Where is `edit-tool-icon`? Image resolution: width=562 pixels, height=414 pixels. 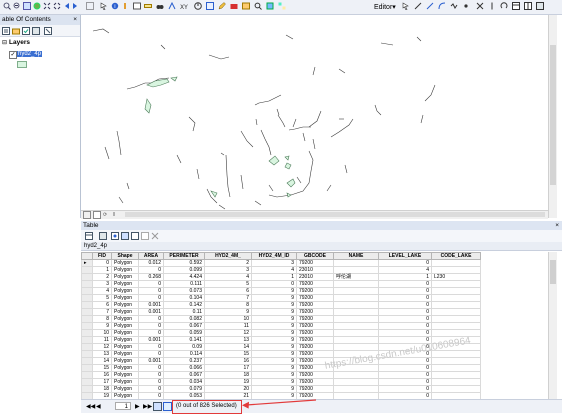
edit-tool-icon is located at coordinates (406, 6).